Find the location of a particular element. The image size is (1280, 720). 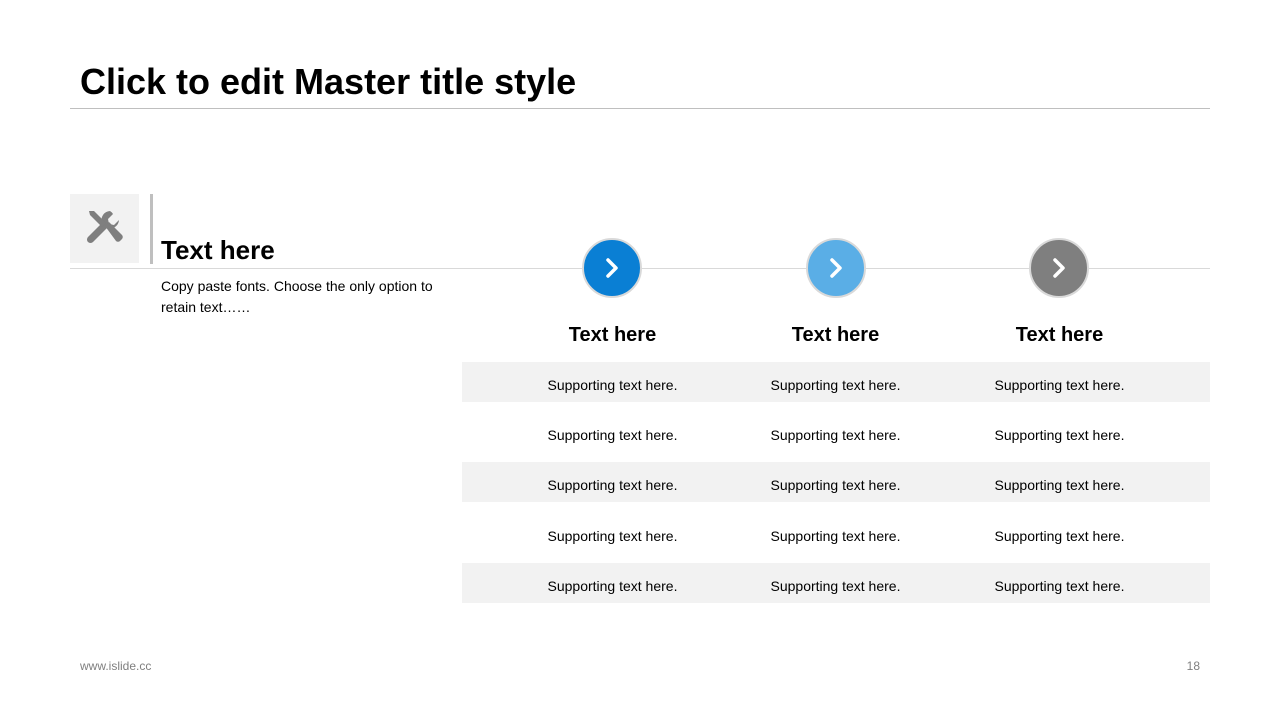

step-2-circle is located at coordinates (836, 268).